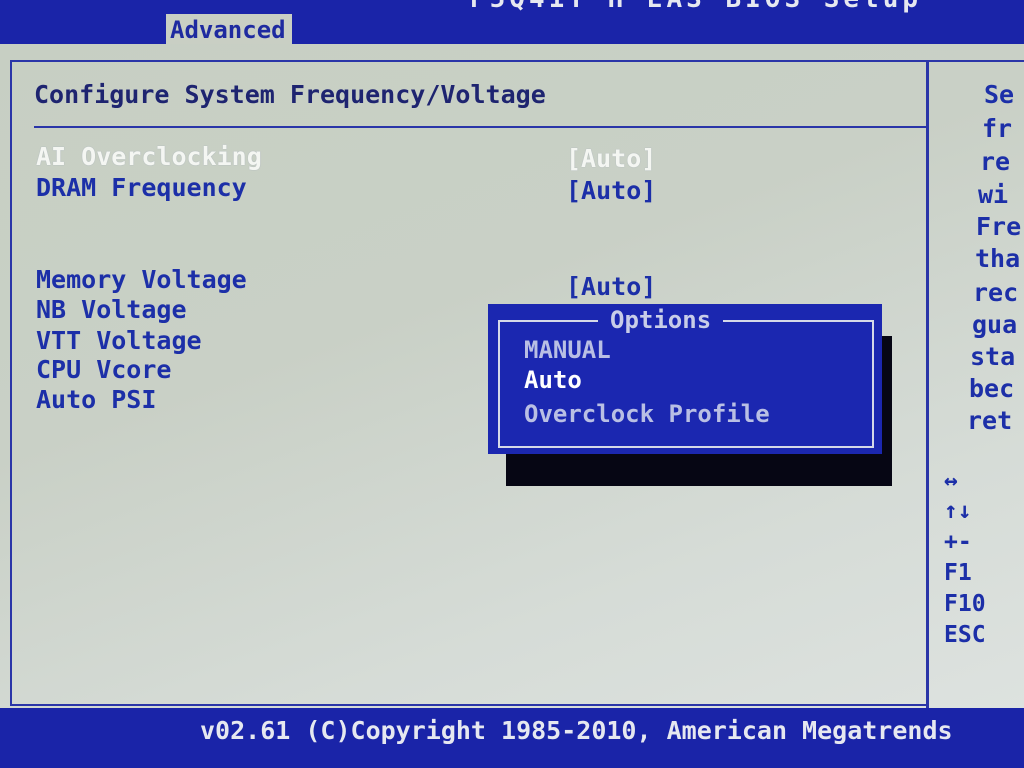 Image resolution: width=1024 pixels, height=768 pixels. Describe the element at coordinates (111, 309) in the screenshot. I see `setting-nb-voltage: NB Voltage` at that location.